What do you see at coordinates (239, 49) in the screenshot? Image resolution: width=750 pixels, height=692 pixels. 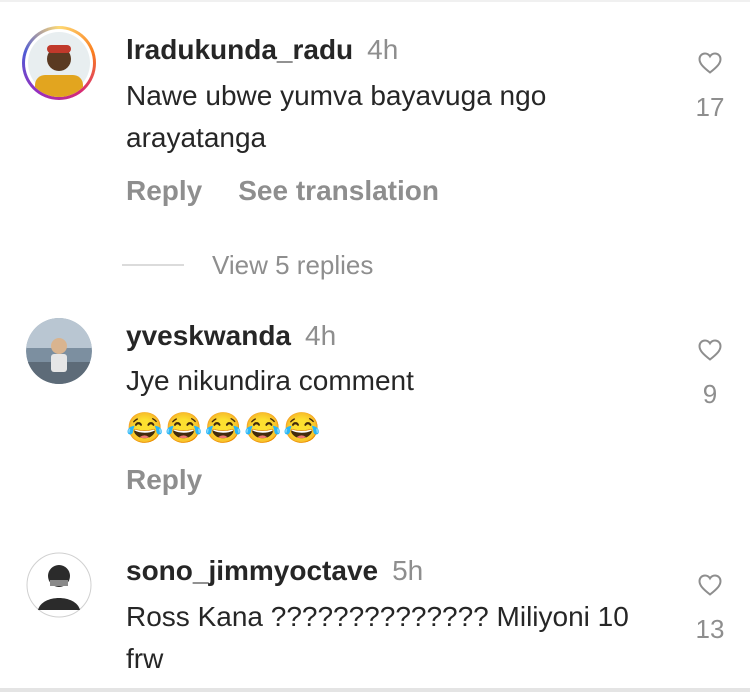 I see `comment-username: lradukunda_radu` at bounding box center [239, 49].